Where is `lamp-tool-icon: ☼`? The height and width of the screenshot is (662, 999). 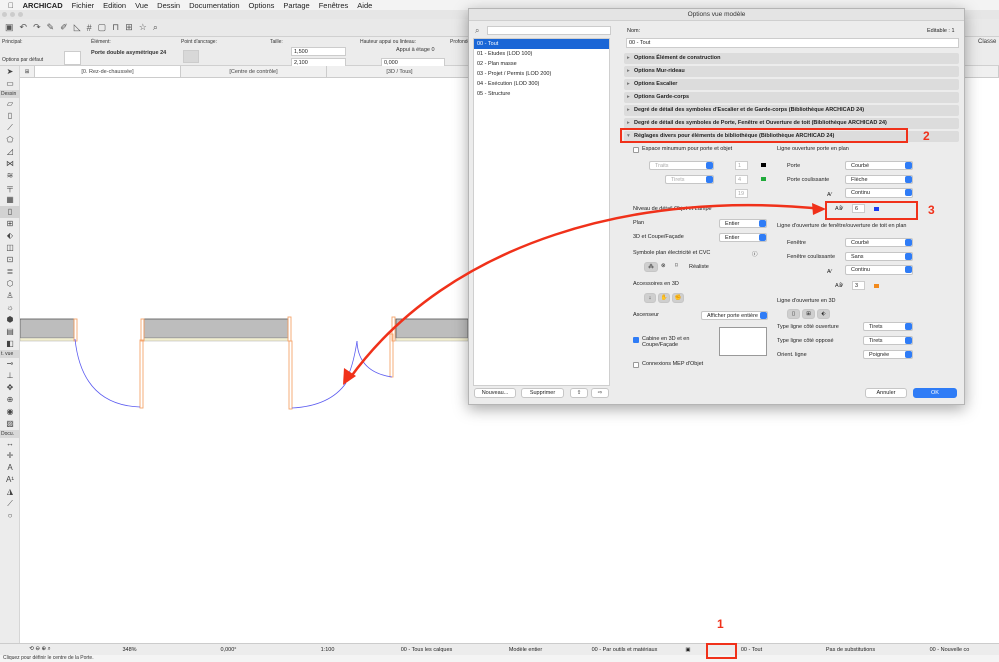
lamp-tool-icon: ☼ is located at coordinates (10, 308).